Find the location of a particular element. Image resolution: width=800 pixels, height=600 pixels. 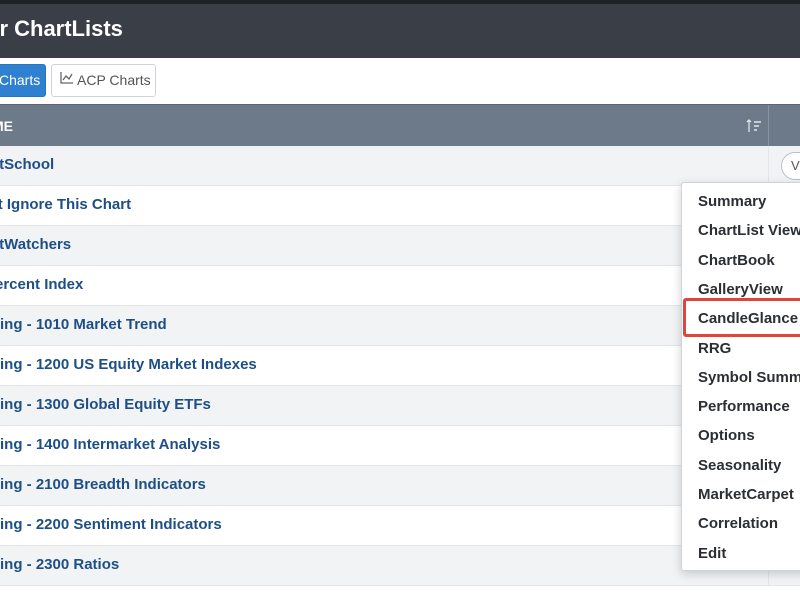

menu-item-edit: Edit is located at coordinates (712, 554).